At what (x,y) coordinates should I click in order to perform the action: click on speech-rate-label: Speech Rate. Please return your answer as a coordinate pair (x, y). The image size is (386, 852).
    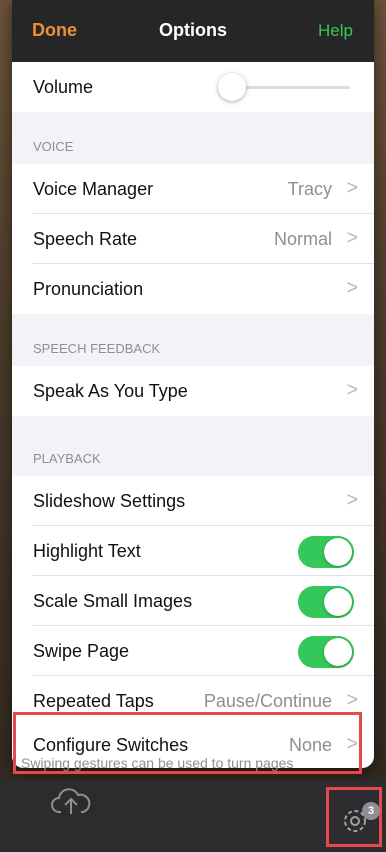
    Looking at the image, I should click on (85, 239).